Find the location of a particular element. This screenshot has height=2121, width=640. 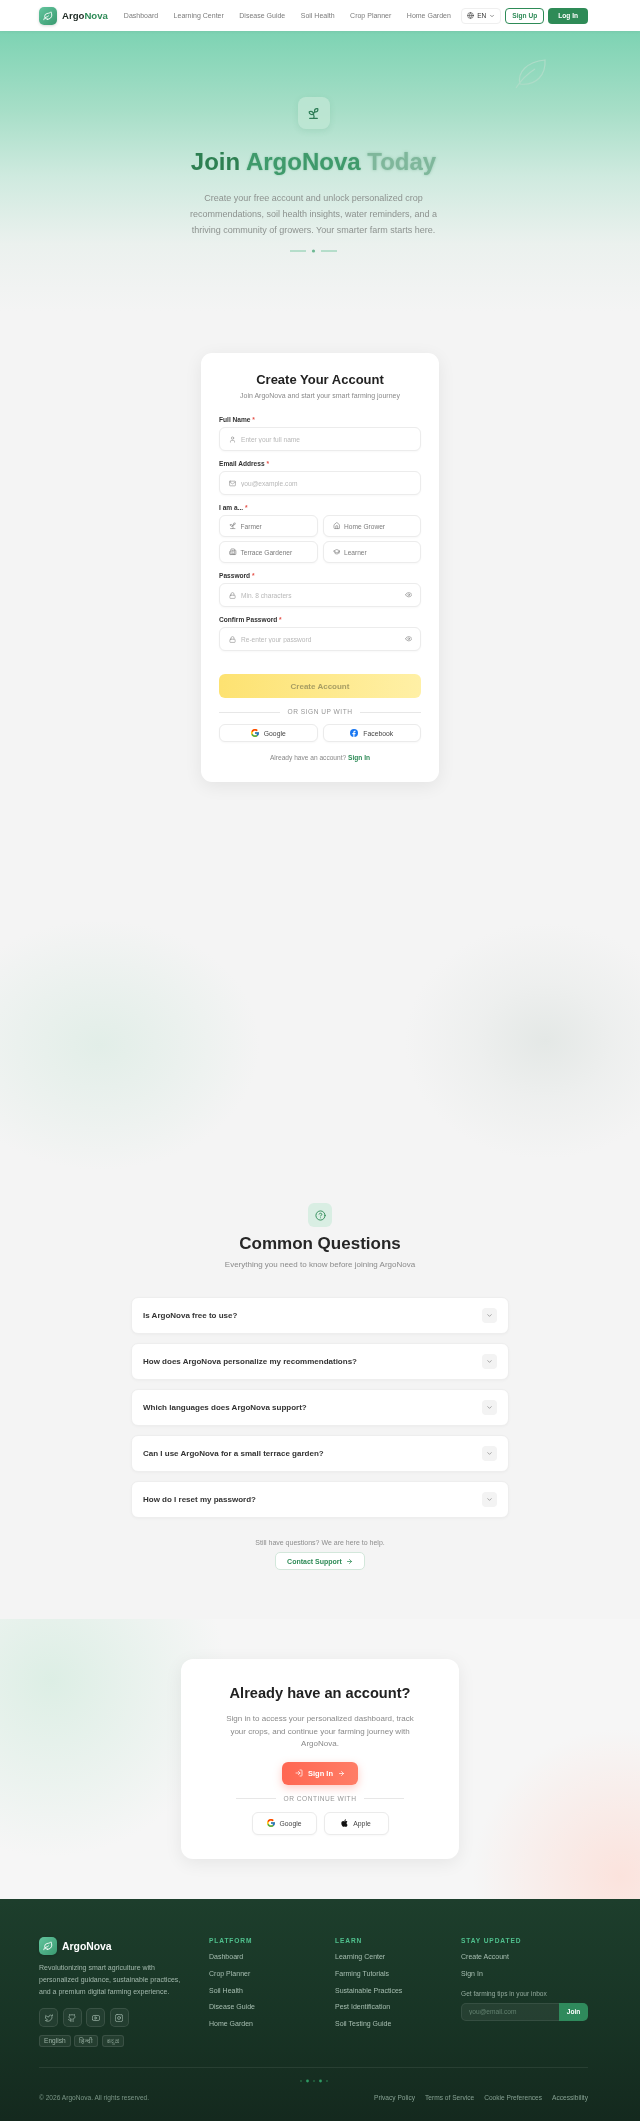

user-icon is located at coordinates (232, 439).